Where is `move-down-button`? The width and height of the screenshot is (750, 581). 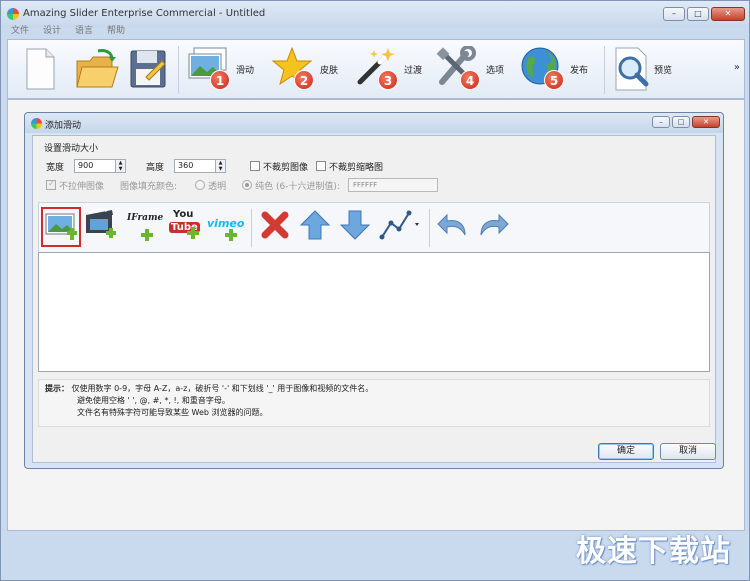 move-down-button is located at coordinates (357, 227).